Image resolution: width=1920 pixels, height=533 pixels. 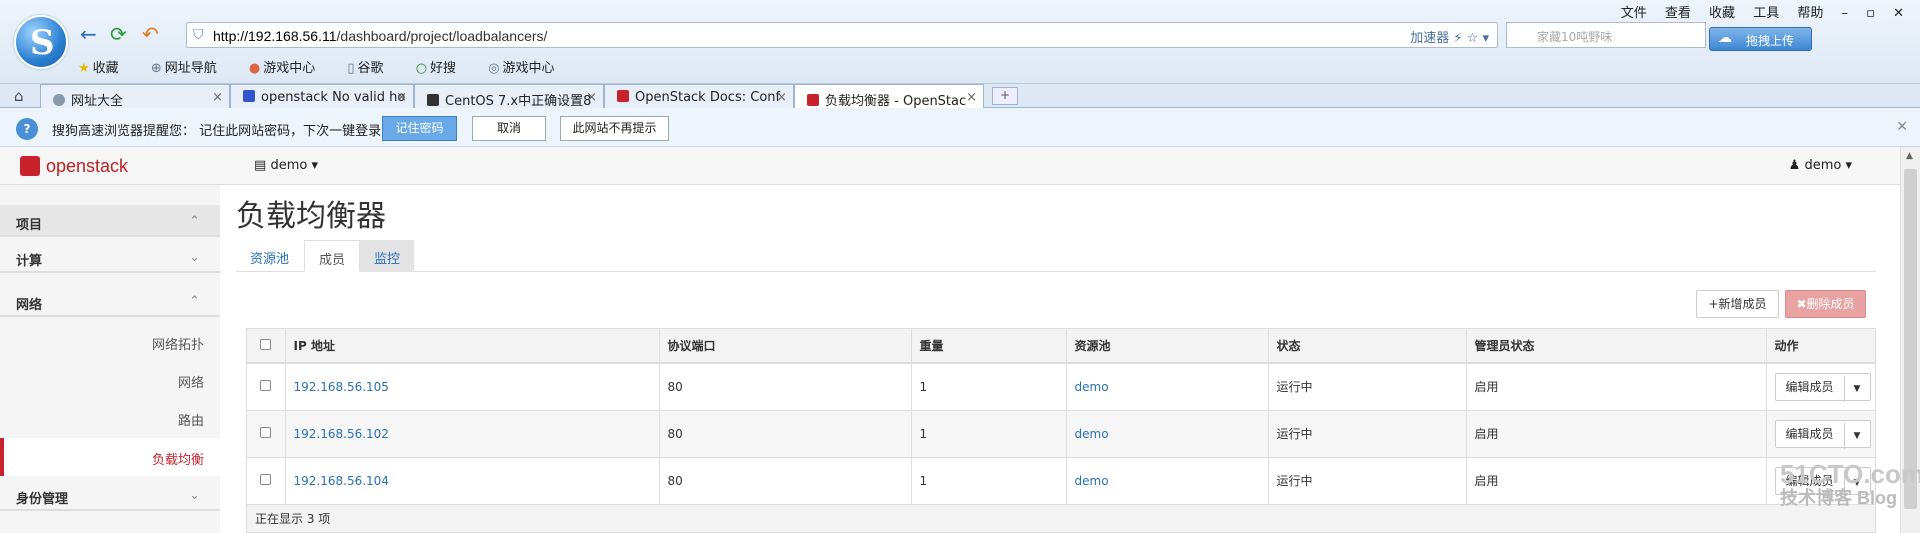 I want to click on fav-item: ○ 好搜, so click(x=443, y=68).